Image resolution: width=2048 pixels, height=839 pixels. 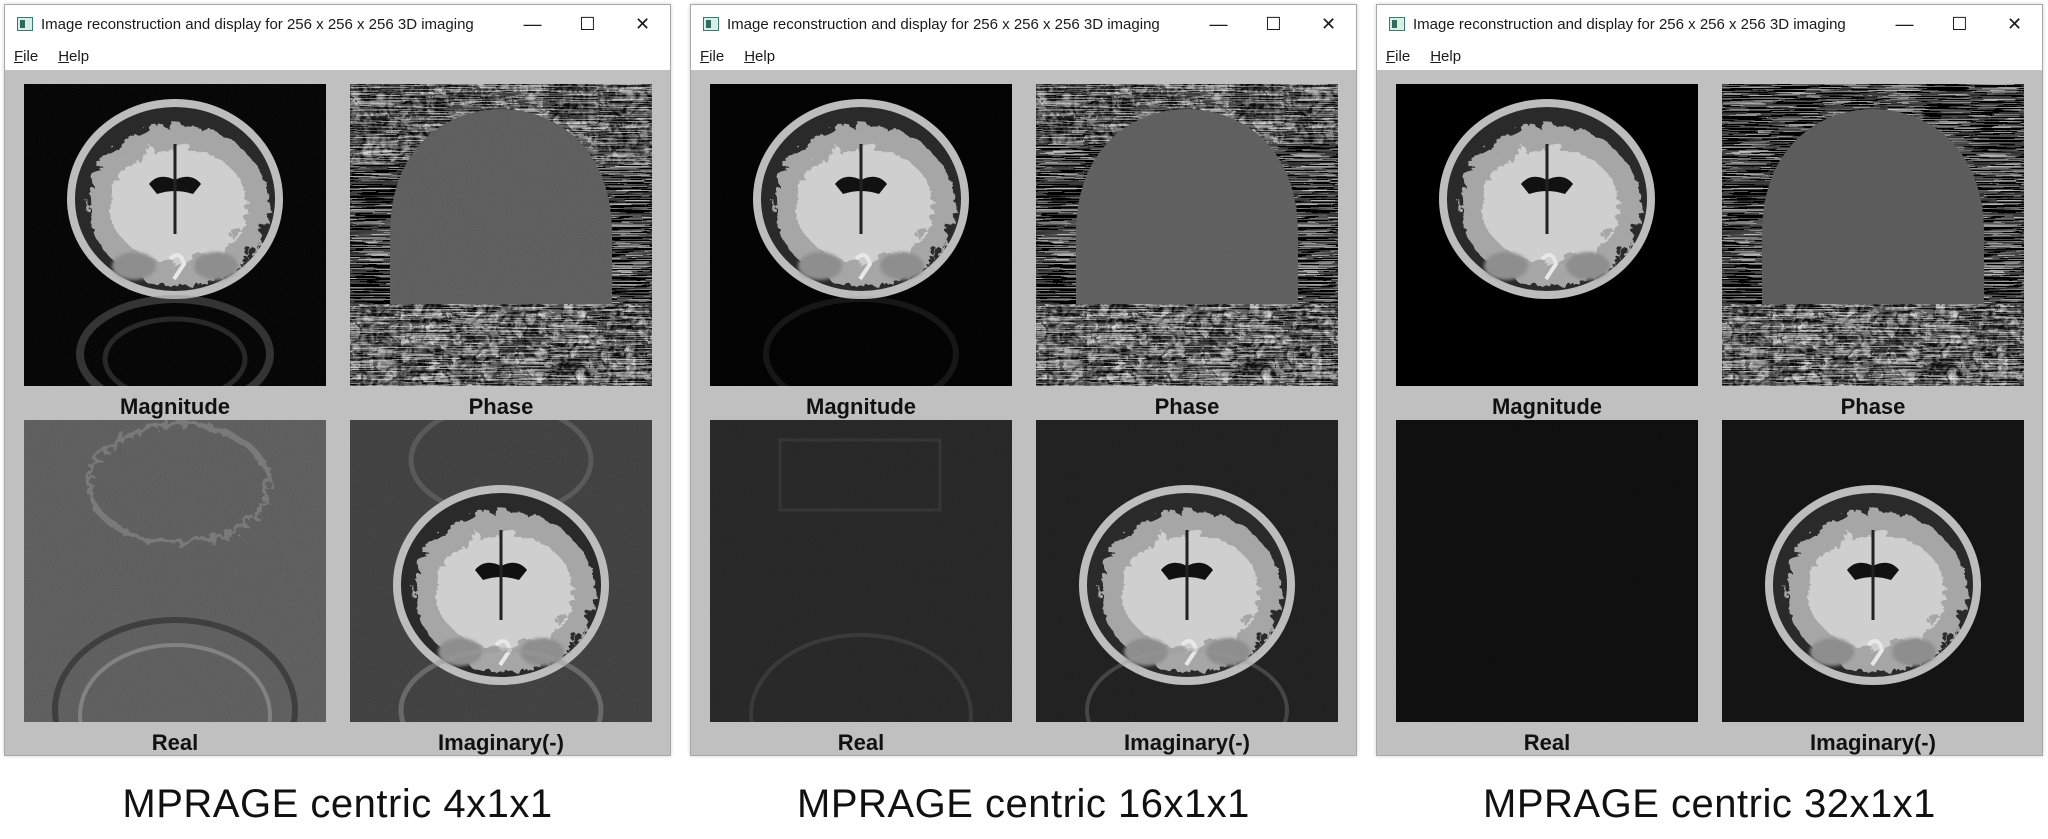 What do you see at coordinates (1023, 804) in the screenshot?
I see `caption-2: MPRAGE centric 16x1x1` at bounding box center [1023, 804].